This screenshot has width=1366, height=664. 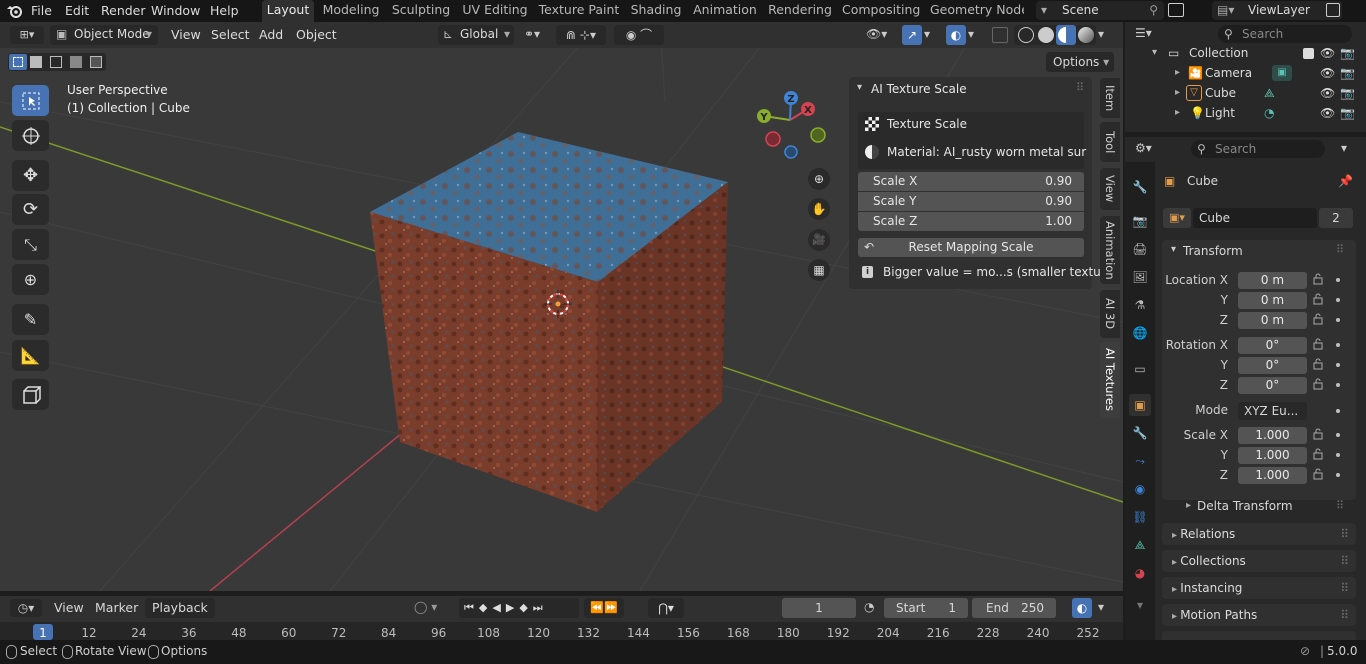 I want to click on tab-compositing: Compositing, so click(x=881, y=11).